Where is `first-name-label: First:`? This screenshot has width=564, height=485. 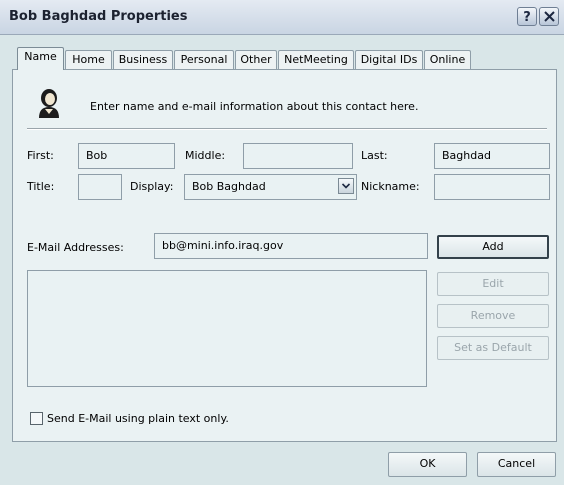 first-name-label: First: is located at coordinates (40, 155).